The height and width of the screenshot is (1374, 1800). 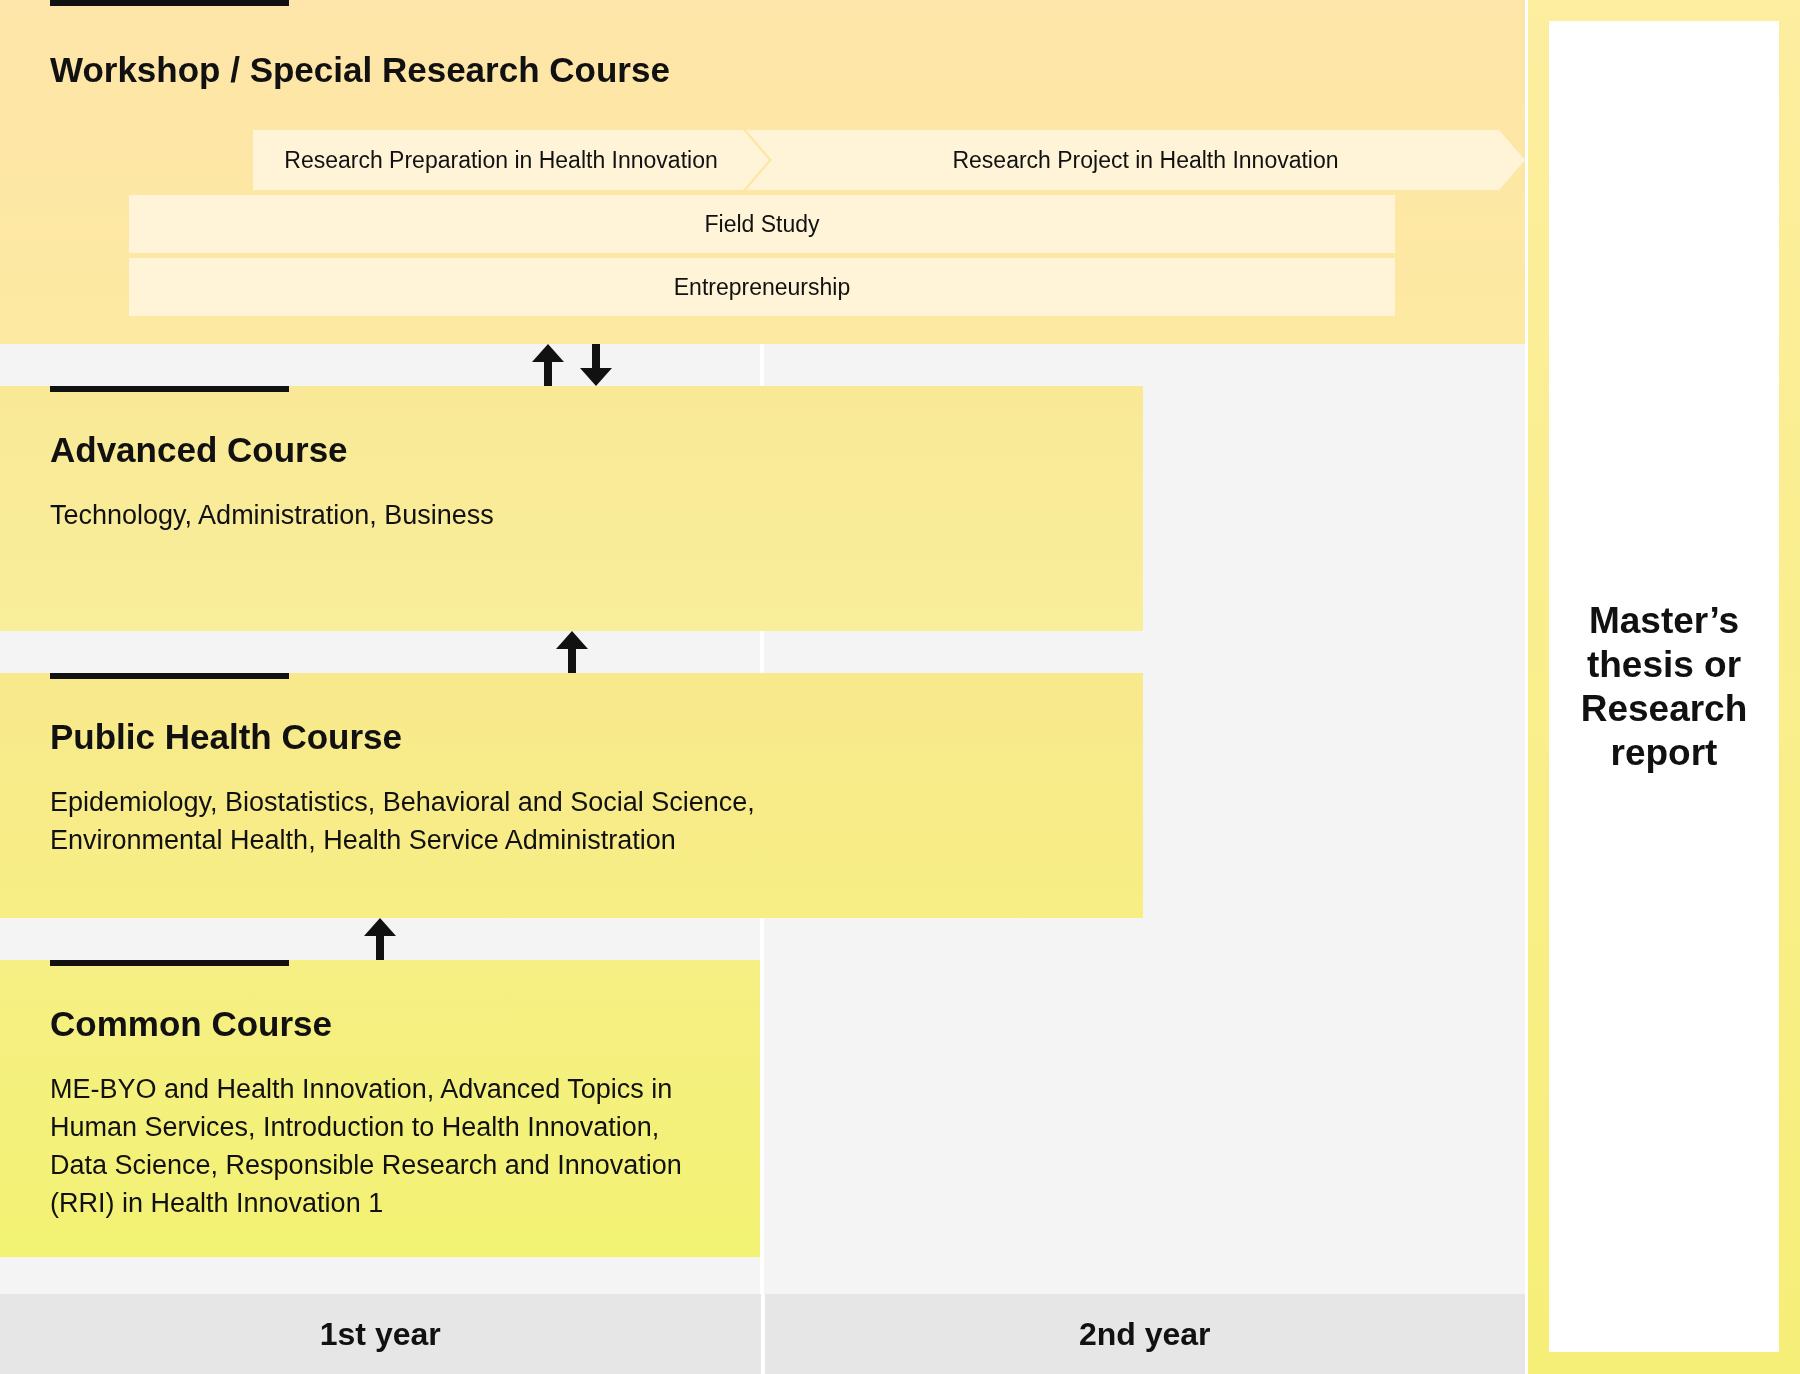 I want to click on course-bar: Field Study, so click(x=762, y=224).